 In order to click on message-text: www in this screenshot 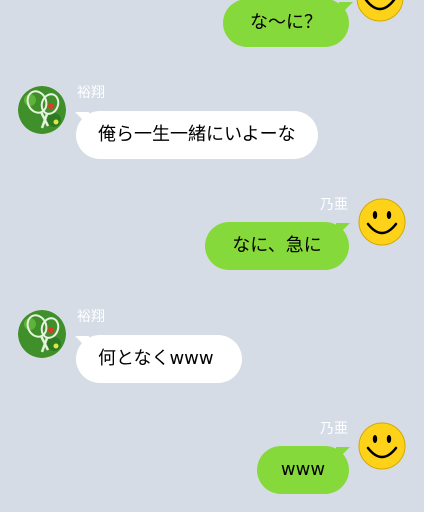, I will do `click(303, 469)`.